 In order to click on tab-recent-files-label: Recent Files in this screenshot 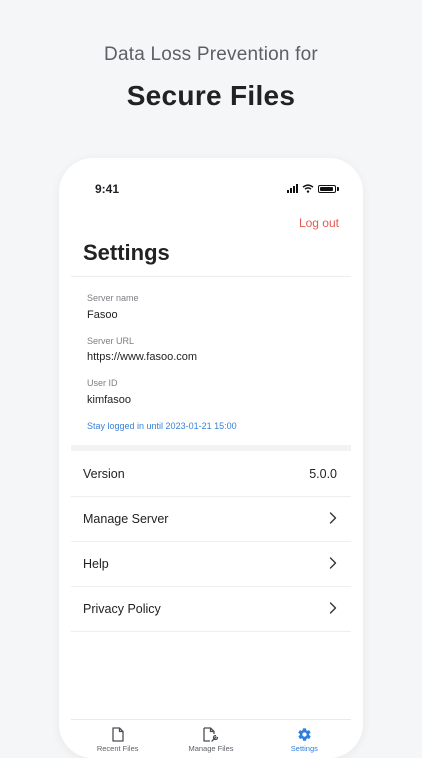, I will do `click(117, 748)`.